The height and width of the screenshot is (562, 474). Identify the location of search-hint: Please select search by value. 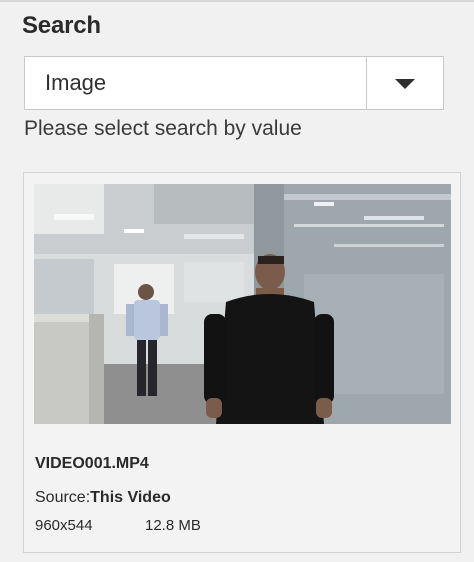
(163, 128).